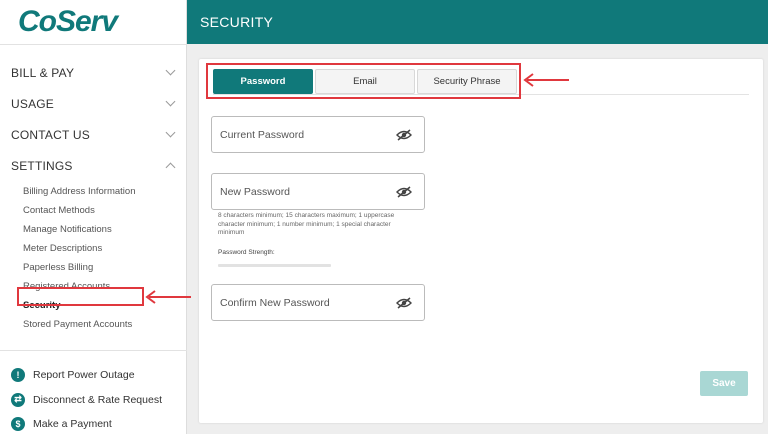 The width and height of the screenshot is (768, 434). What do you see at coordinates (93, 210) in the screenshot?
I see `sidebar-item-contact-methods: Contact Methods` at bounding box center [93, 210].